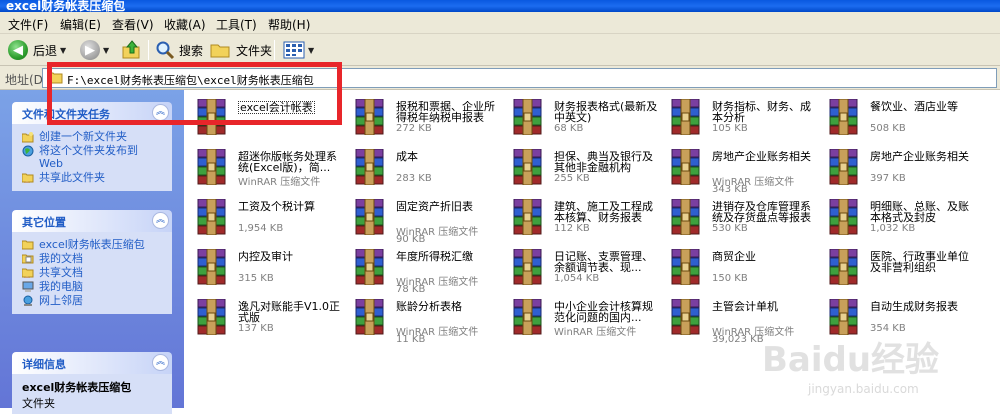 The height and width of the screenshot is (414, 1000). I want to click on task-share-folder: 共享此文件夹, so click(93, 177).